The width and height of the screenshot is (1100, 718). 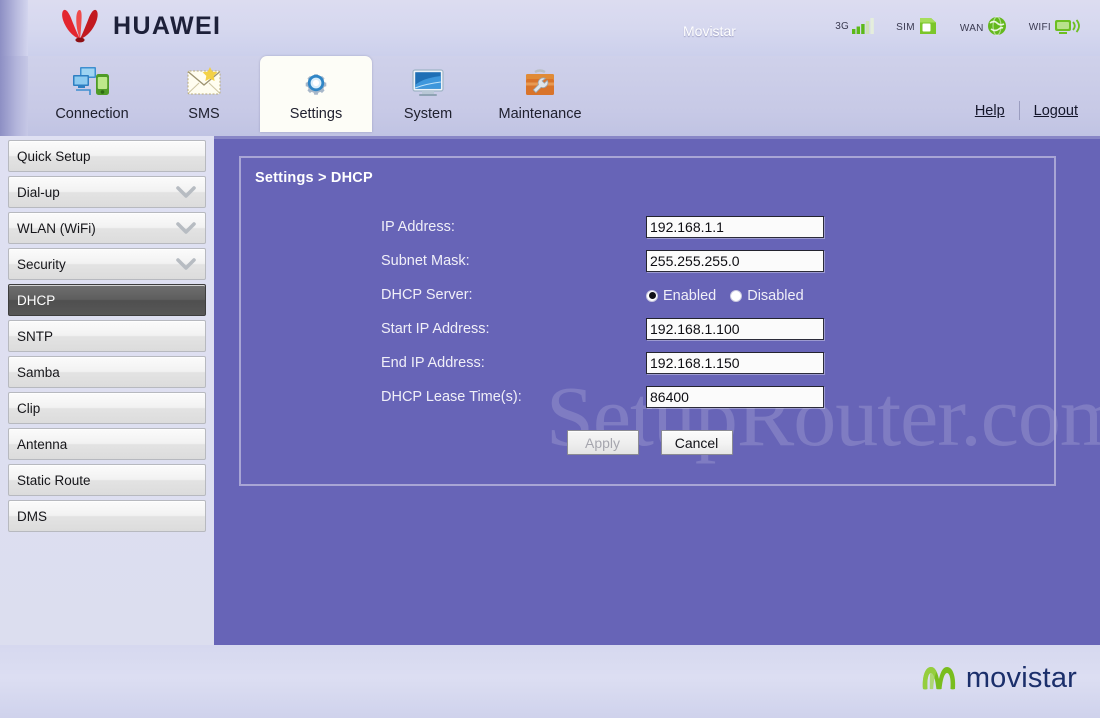 I want to click on form-row-dhcp-server: DHCP Server: Enabled Disabled, so click(x=649, y=295).